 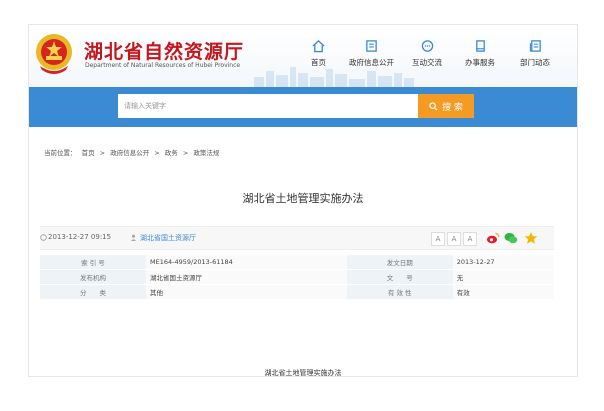 I want to click on home-icon, so click(x=318, y=46).